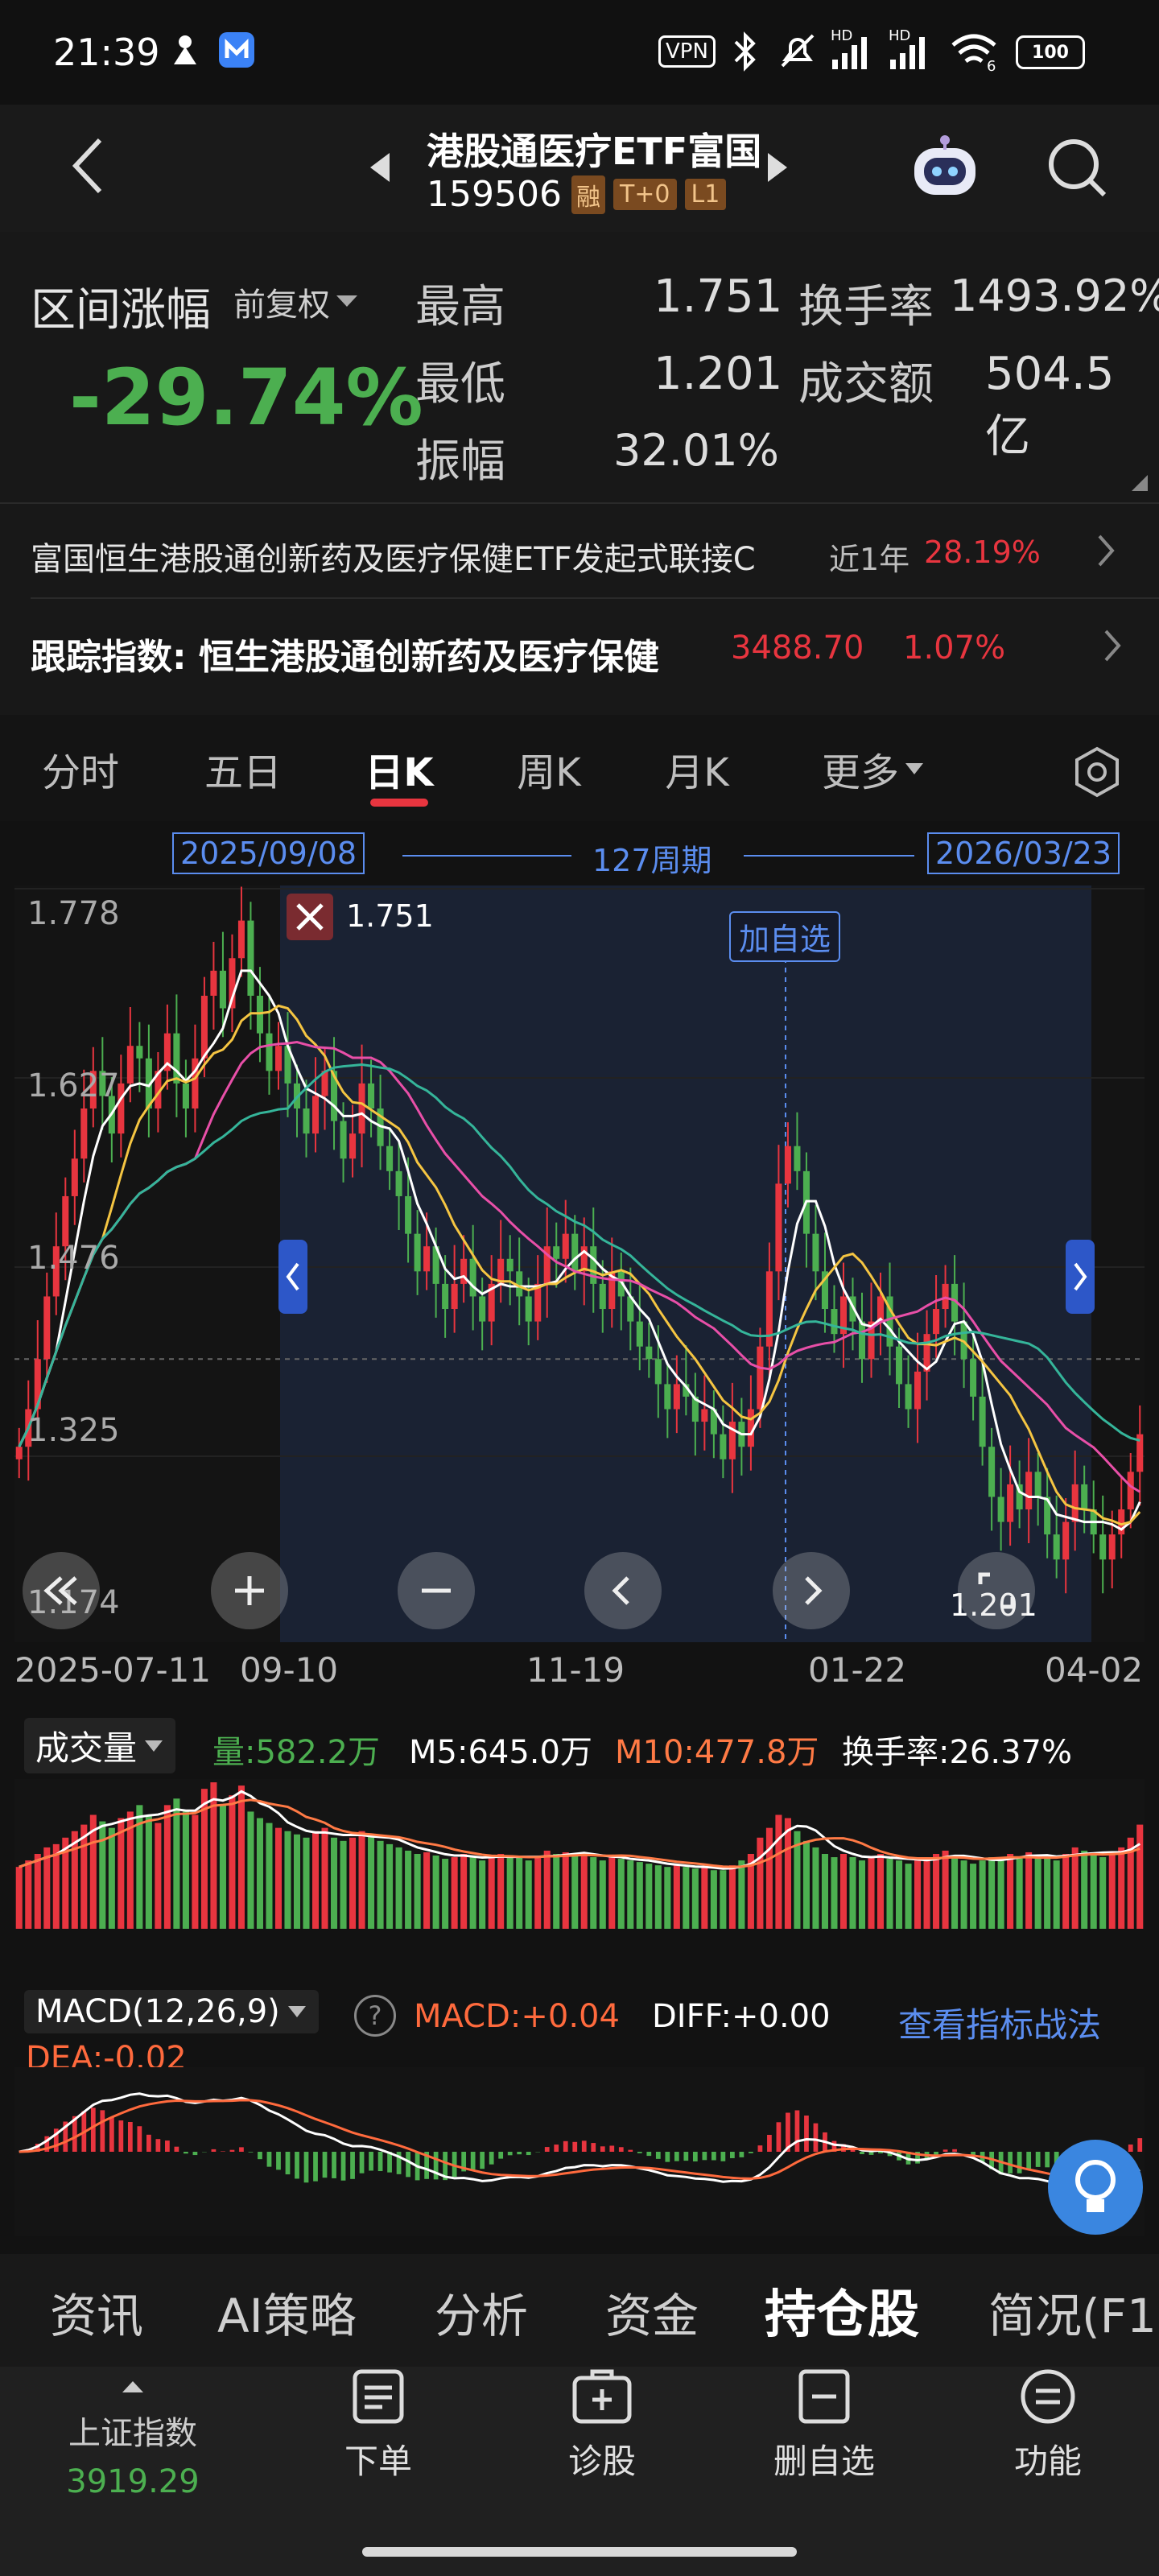 This screenshot has height=2576, width=1159. Describe the element at coordinates (296, 1752) in the screenshot. I see `volume-value: 量:582.2万` at that location.